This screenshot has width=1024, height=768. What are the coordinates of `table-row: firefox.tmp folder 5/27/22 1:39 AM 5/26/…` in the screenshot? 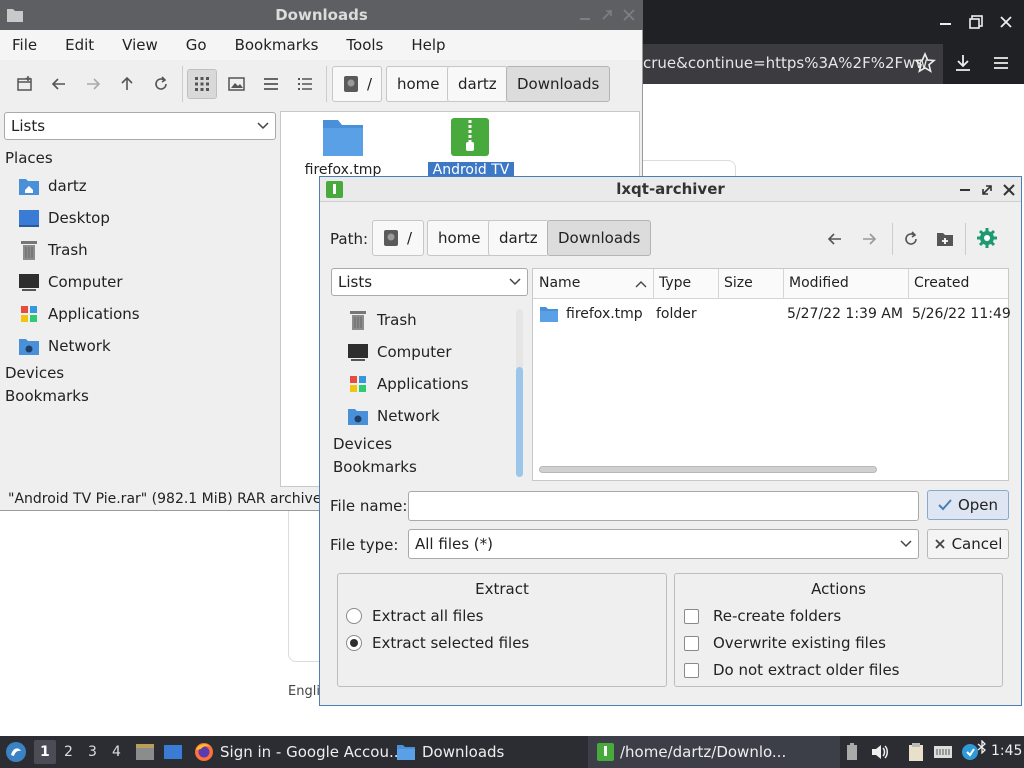 It's located at (772, 316).